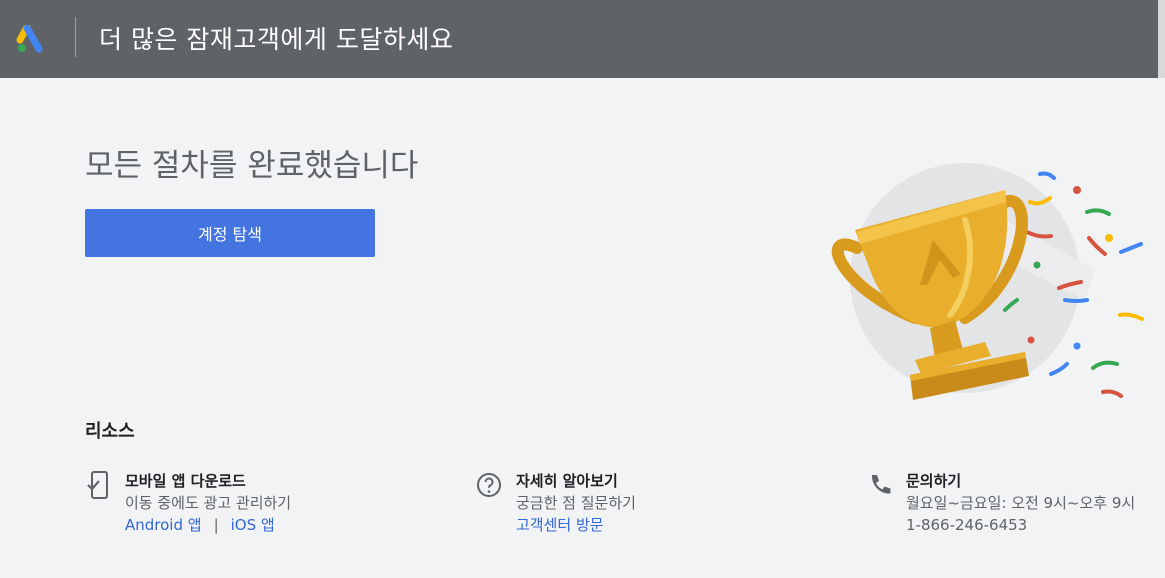 The height and width of the screenshot is (578, 1165). Describe the element at coordinates (582, 39) in the screenshot. I see `top-app-bar: 더 많은 잠재고객에게 도달하세요` at that location.